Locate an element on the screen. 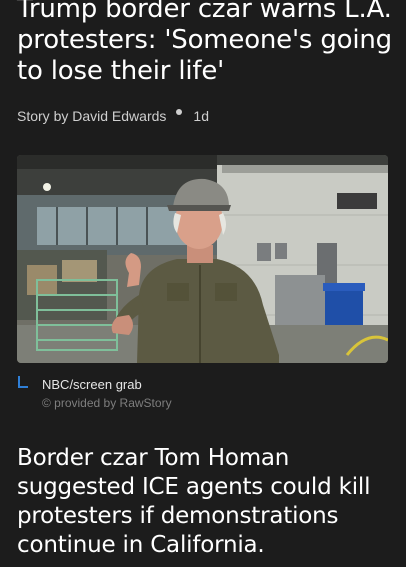 The height and width of the screenshot is (567, 406). caption-bracket-icon is located at coordinates (23, 382).